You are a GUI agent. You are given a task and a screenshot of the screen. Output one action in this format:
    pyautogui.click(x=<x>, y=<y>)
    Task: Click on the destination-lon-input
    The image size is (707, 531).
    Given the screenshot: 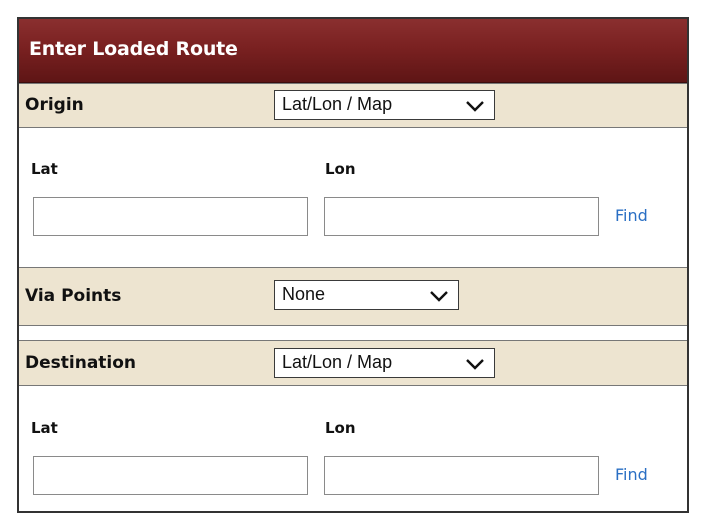 What is the action you would take?
    pyautogui.click(x=461, y=475)
    